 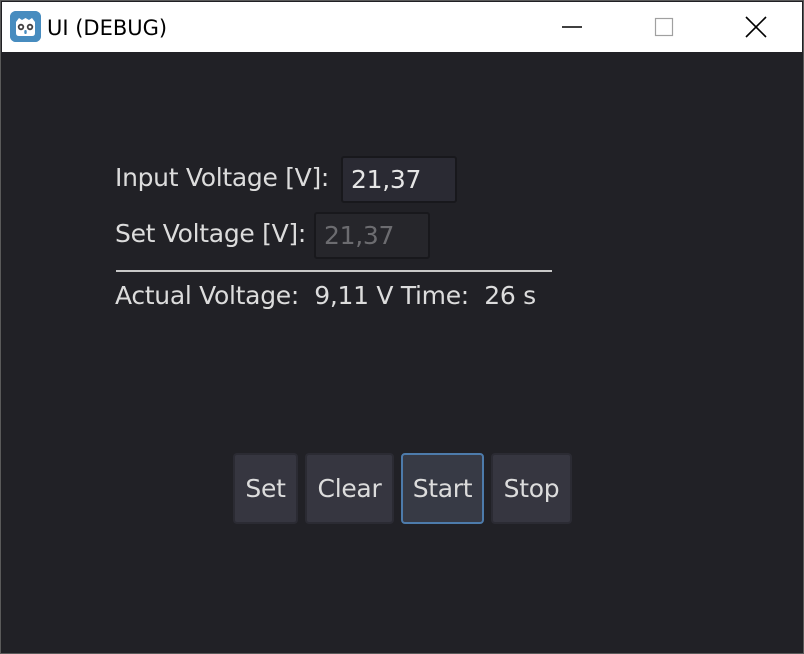 What do you see at coordinates (334, 271) in the screenshot?
I see `separator` at bounding box center [334, 271].